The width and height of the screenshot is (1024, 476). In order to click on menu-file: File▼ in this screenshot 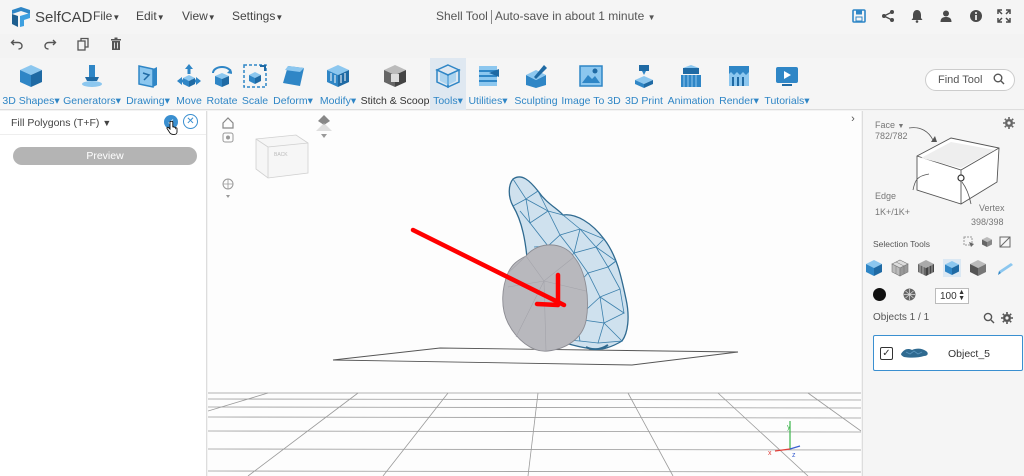, I will do `click(106, 16)`.